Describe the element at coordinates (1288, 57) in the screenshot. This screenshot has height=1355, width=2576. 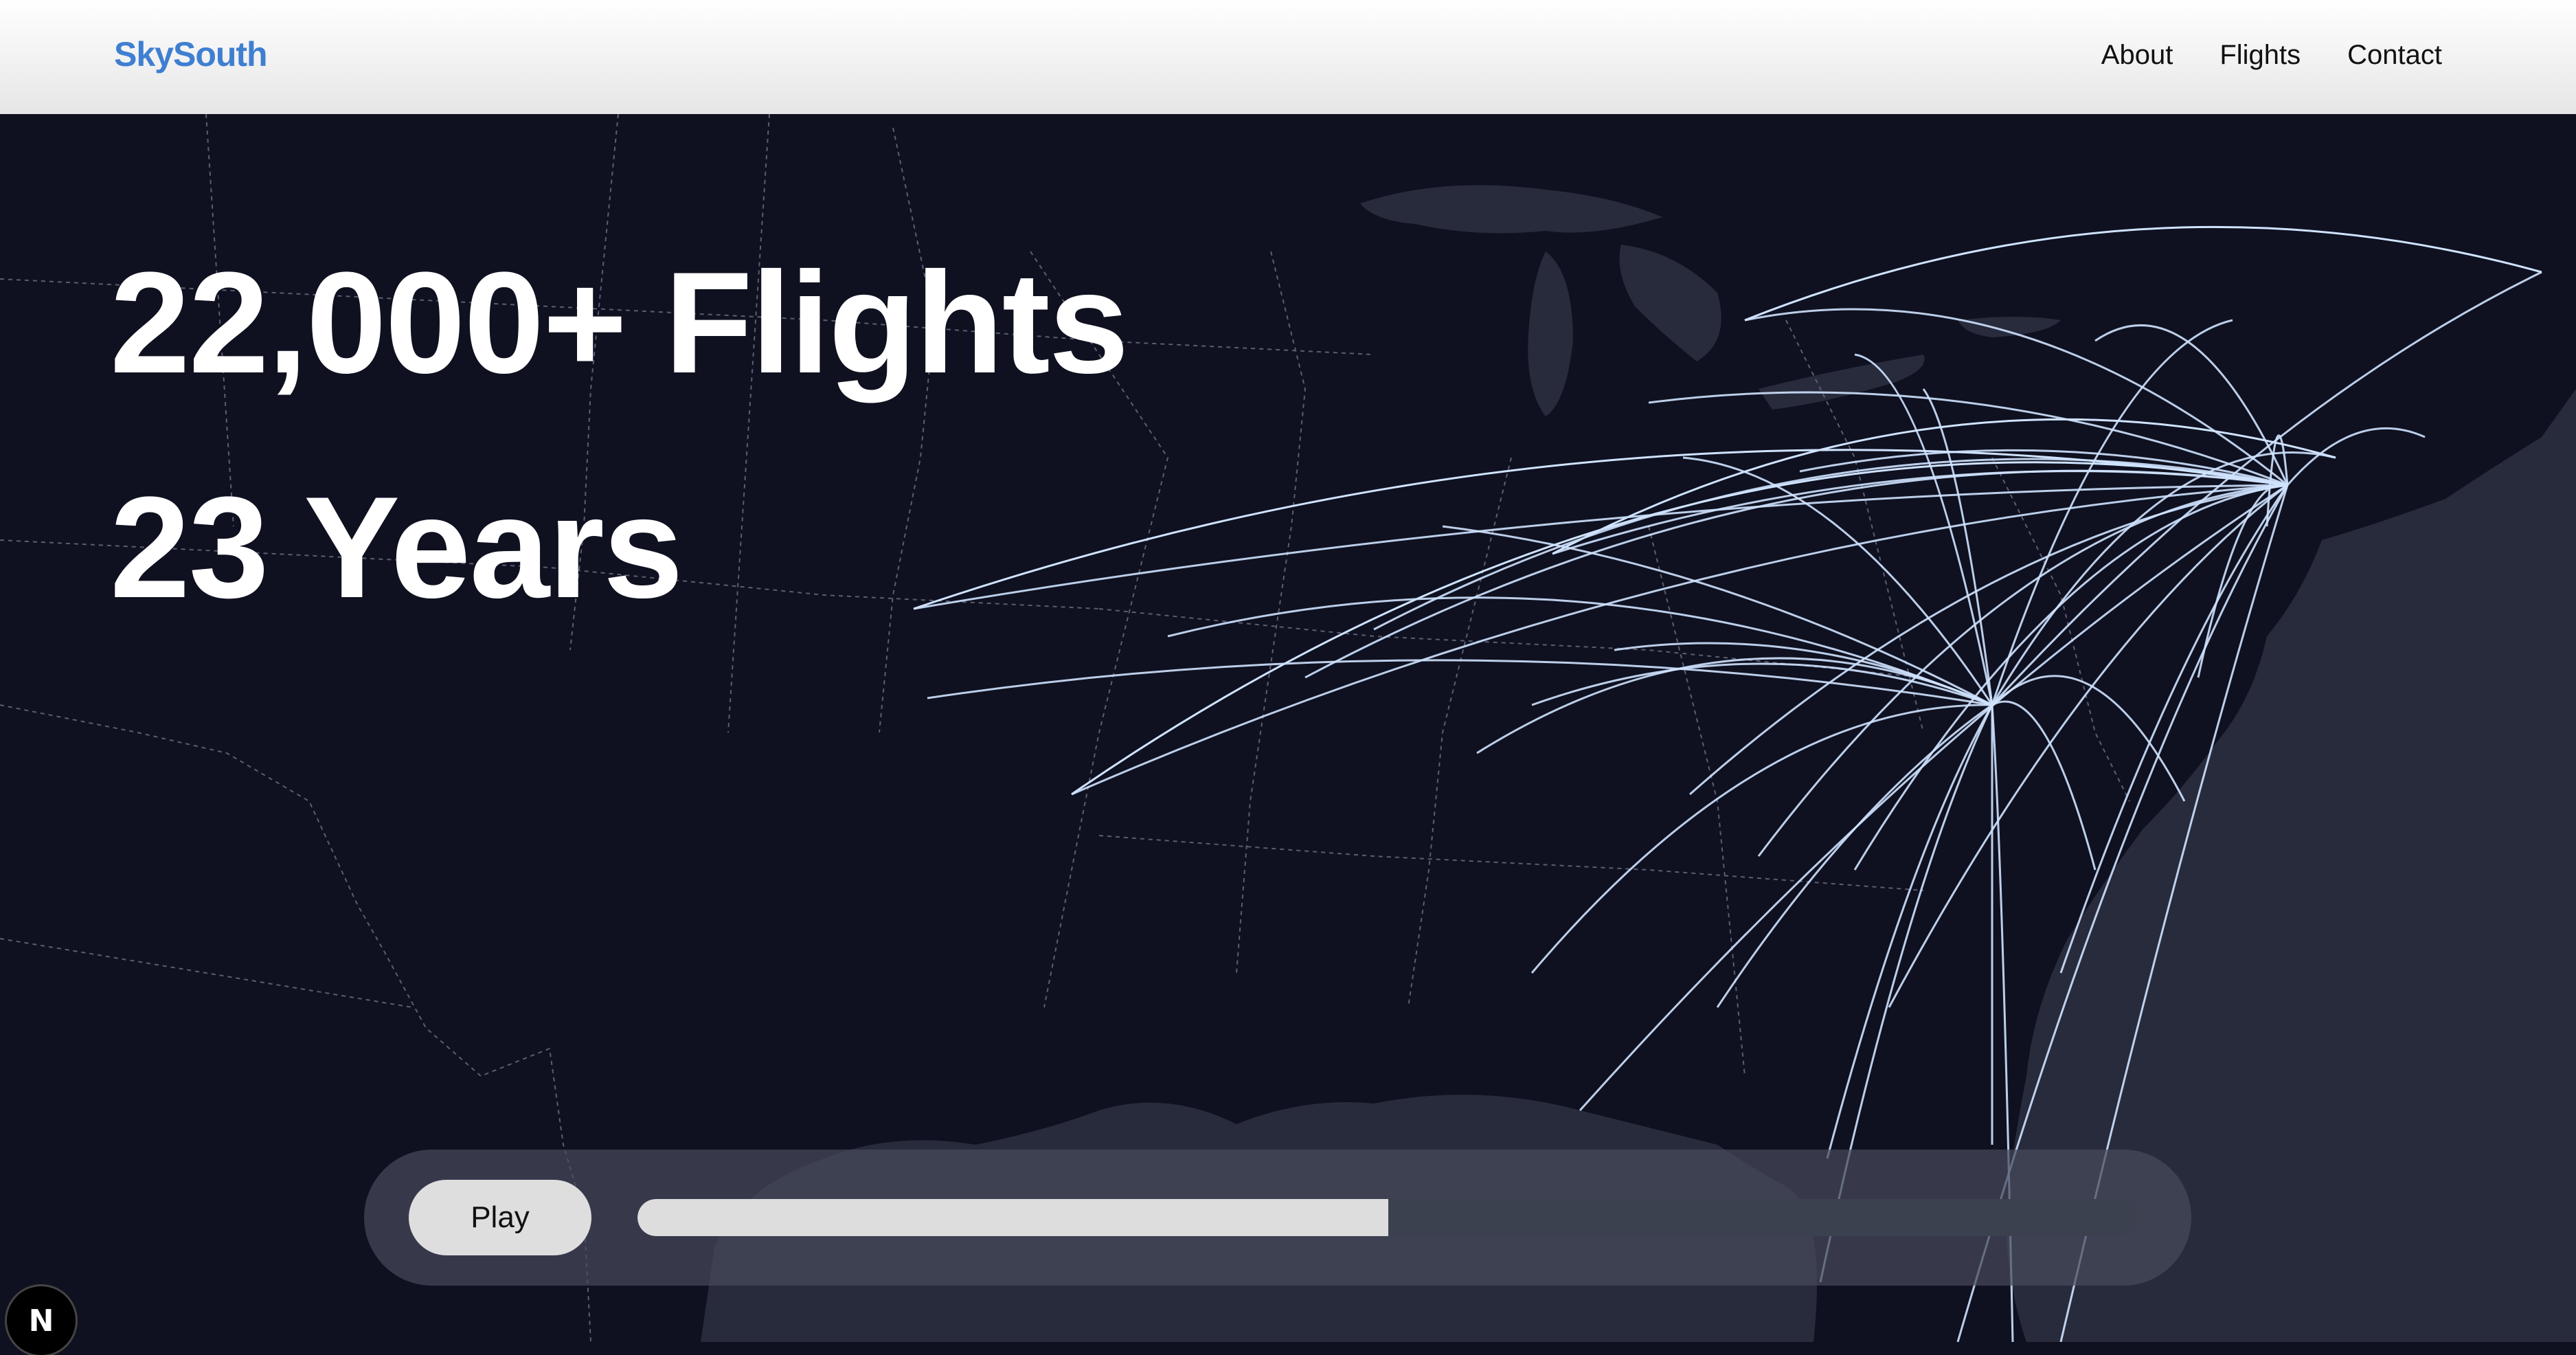
I see `top-navbar: SkySouth About Flights Contact` at that location.